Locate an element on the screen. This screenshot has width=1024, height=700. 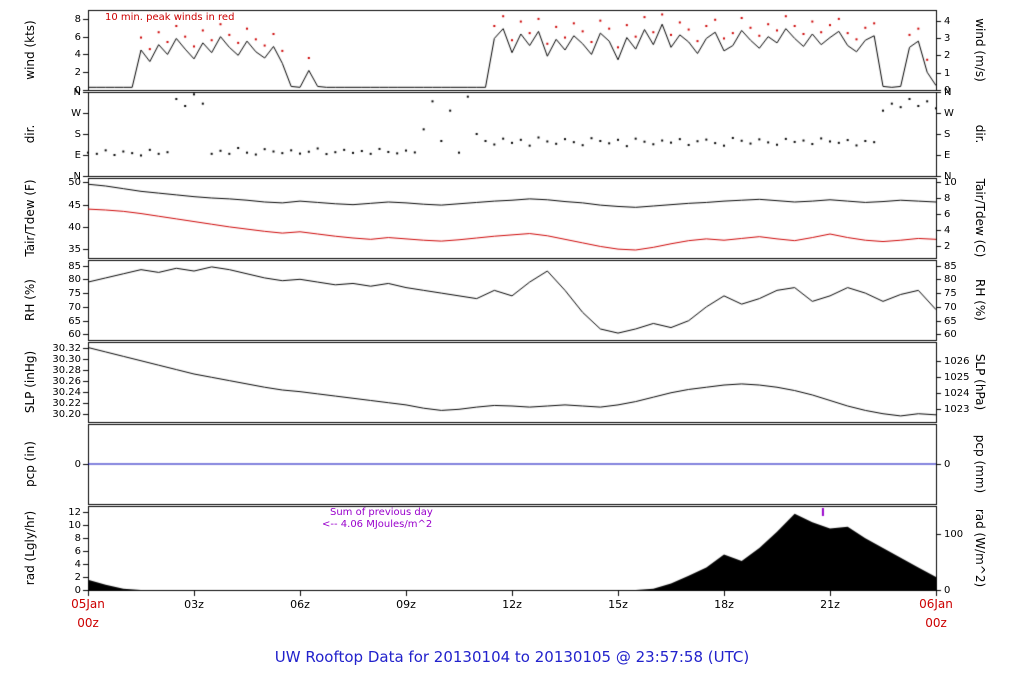
y-tick-label-left: W is located at coordinates (76, 113).